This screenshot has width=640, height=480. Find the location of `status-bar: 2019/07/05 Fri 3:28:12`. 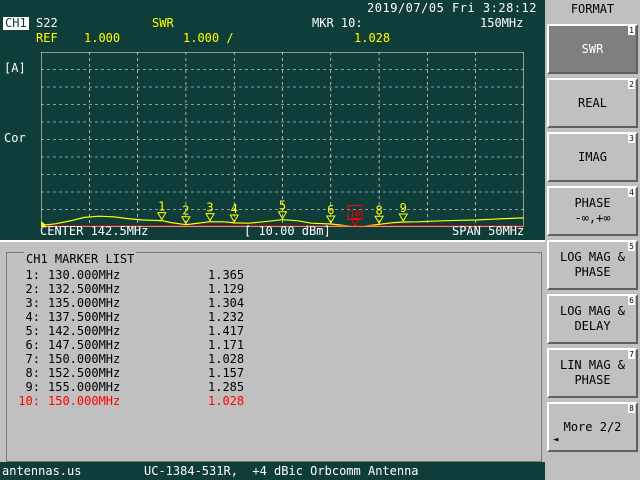

status-bar: 2019/07/05 Fri 3:28:12 is located at coordinates (272, 8).